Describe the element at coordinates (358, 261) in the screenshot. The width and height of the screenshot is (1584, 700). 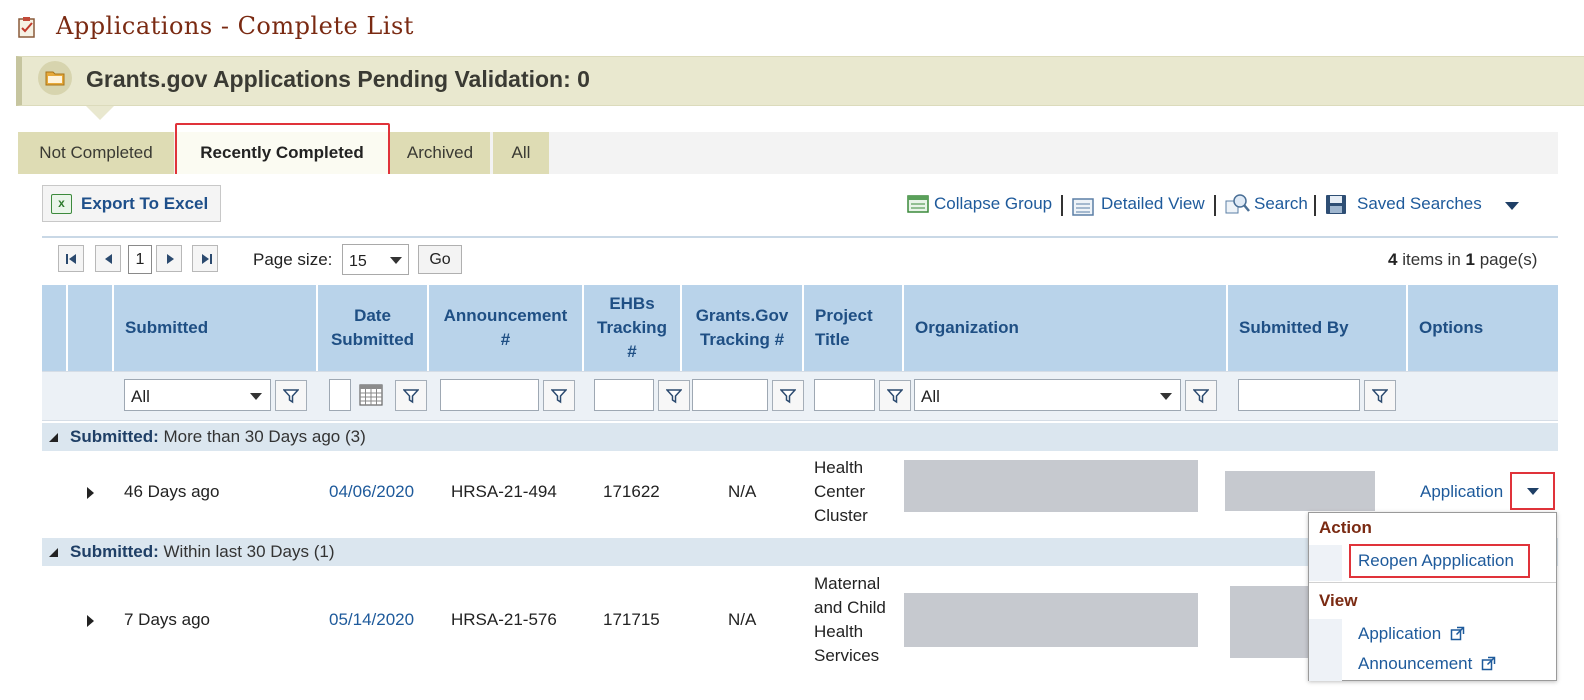
I see `page-size-value: 15` at that location.